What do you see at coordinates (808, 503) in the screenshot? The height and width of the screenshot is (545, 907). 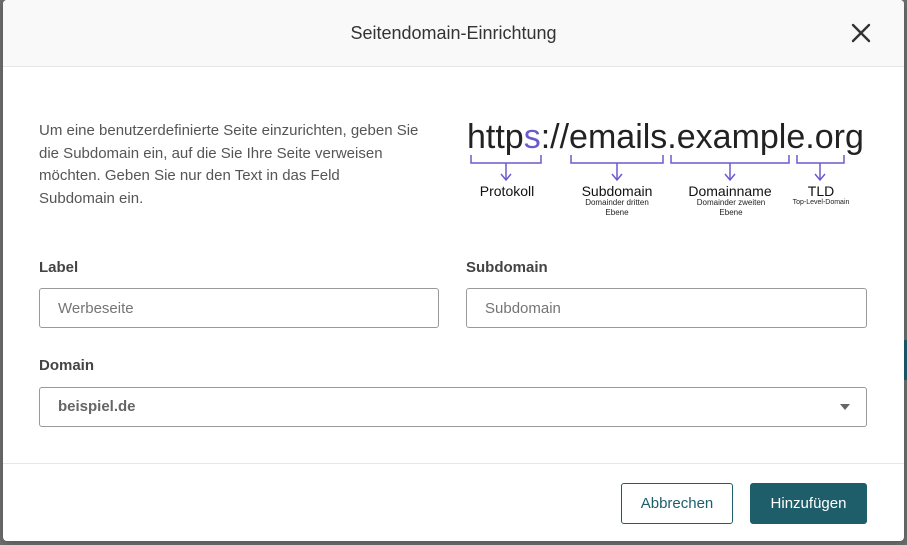 I see `add-button: Hinzufügen` at bounding box center [808, 503].